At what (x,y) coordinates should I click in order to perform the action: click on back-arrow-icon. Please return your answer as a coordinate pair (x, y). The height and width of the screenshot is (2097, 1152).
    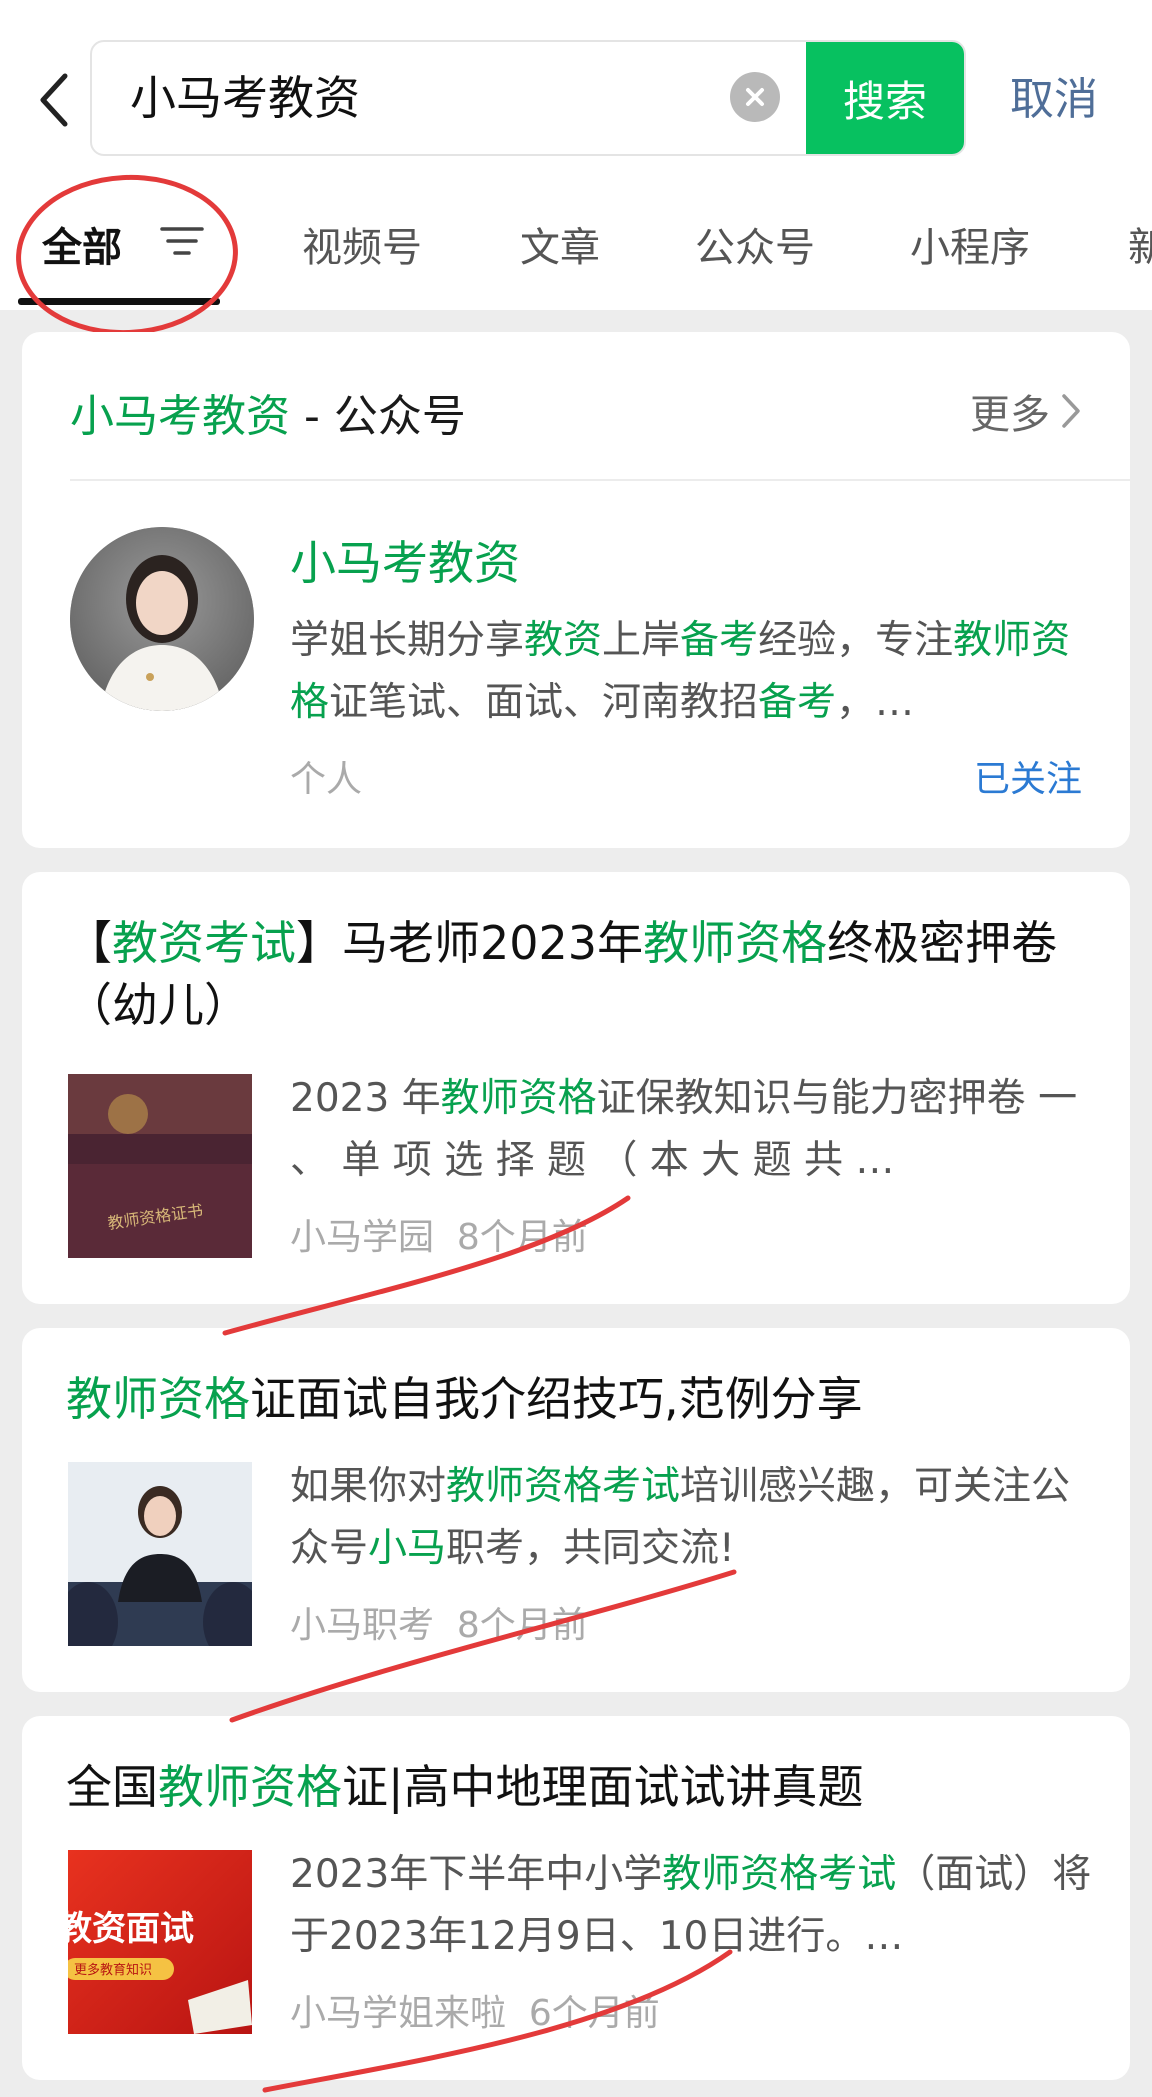
    Looking at the image, I should click on (54, 100).